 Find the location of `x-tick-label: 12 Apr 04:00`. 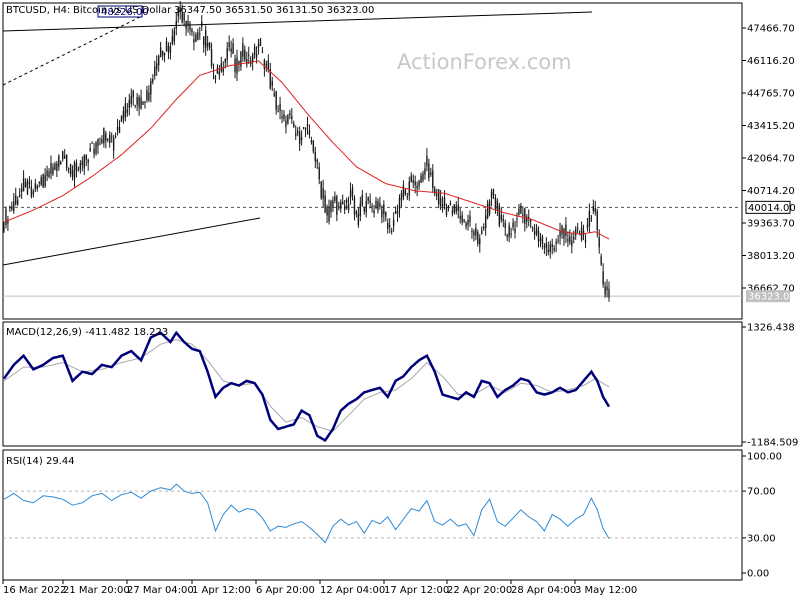

x-tick-label: 12 Apr 04:00 is located at coordinates (352, 590).